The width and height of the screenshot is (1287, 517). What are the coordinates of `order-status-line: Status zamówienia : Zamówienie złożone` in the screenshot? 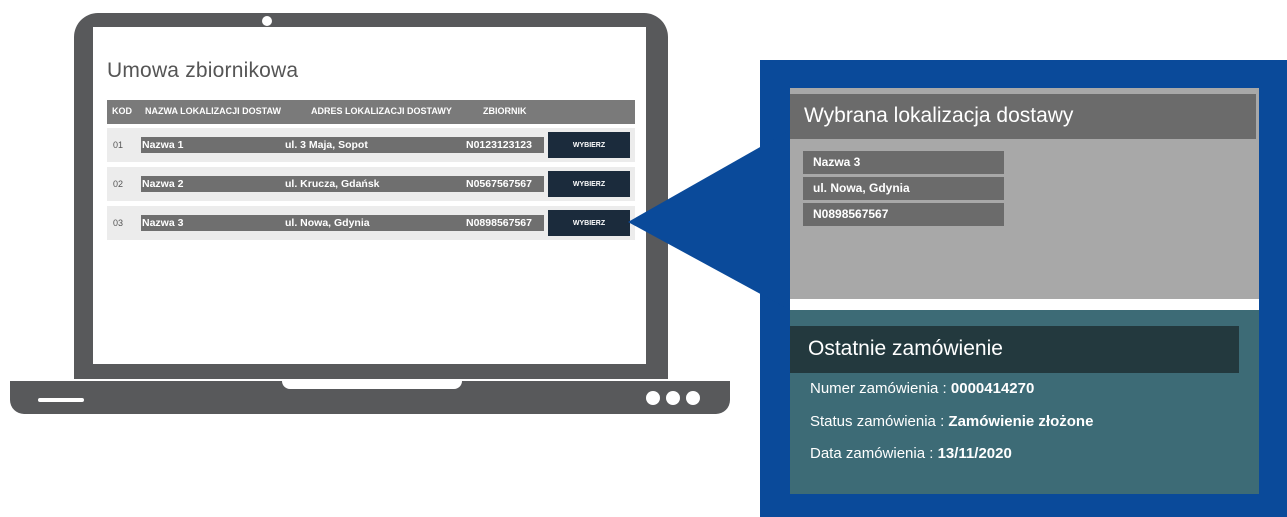 It's located at (951, 421).